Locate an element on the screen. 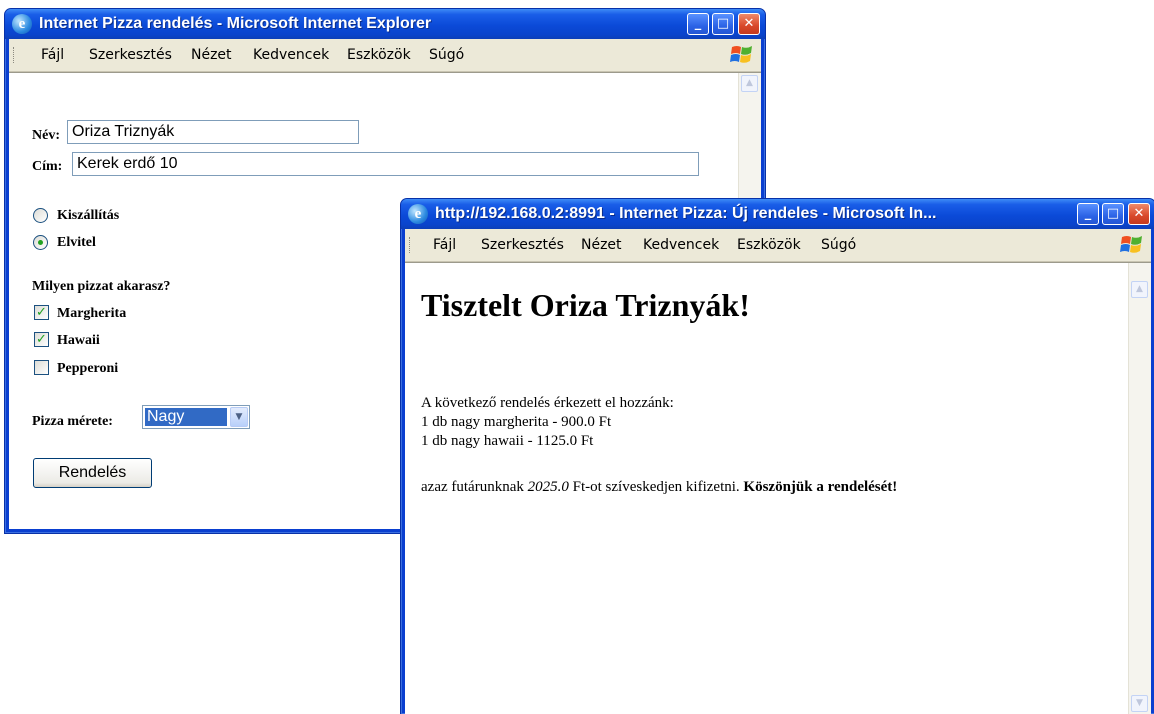  total-amount: 2025.0 is located at coordinates (548, 487).